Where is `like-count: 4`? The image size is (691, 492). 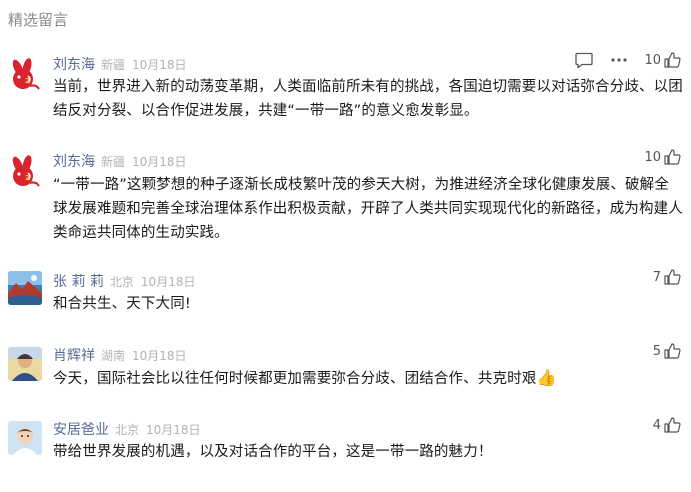 like-count: 4 is located at coordinates (656, 425).